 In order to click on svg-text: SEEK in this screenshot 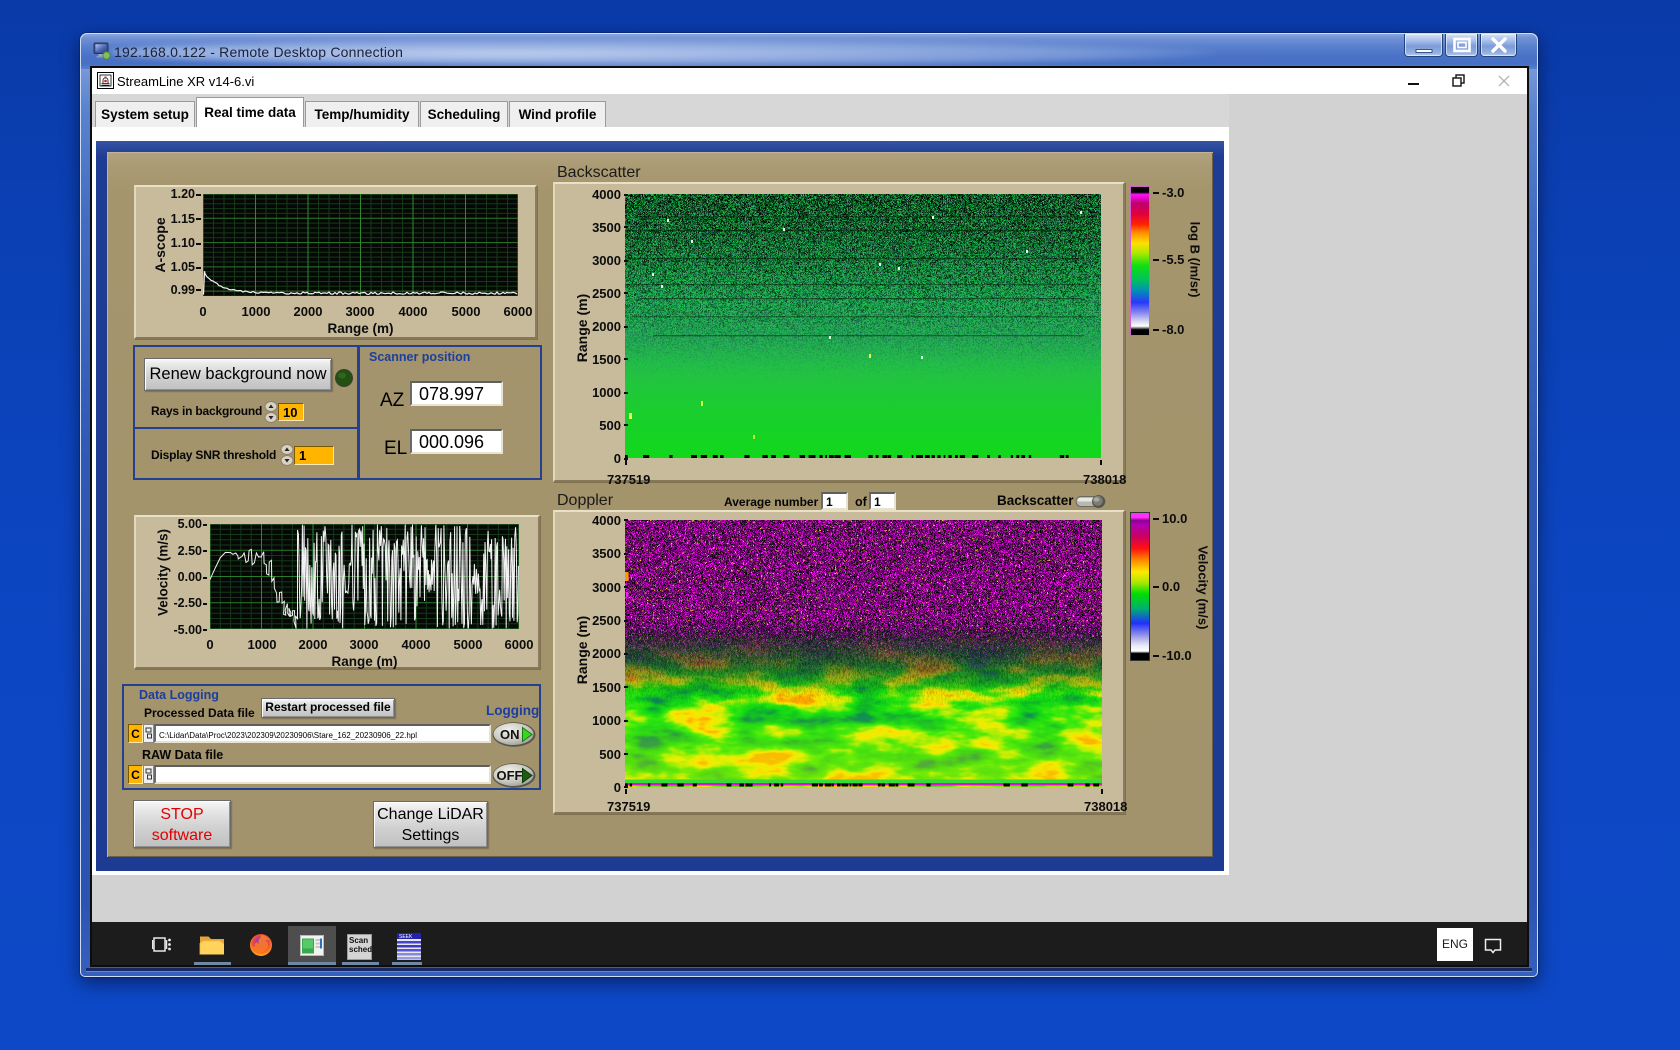, I will do `click(406, 937)`.